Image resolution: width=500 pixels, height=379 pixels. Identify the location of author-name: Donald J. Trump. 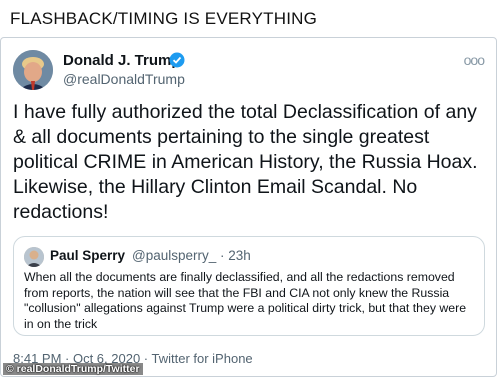
(122, 60).